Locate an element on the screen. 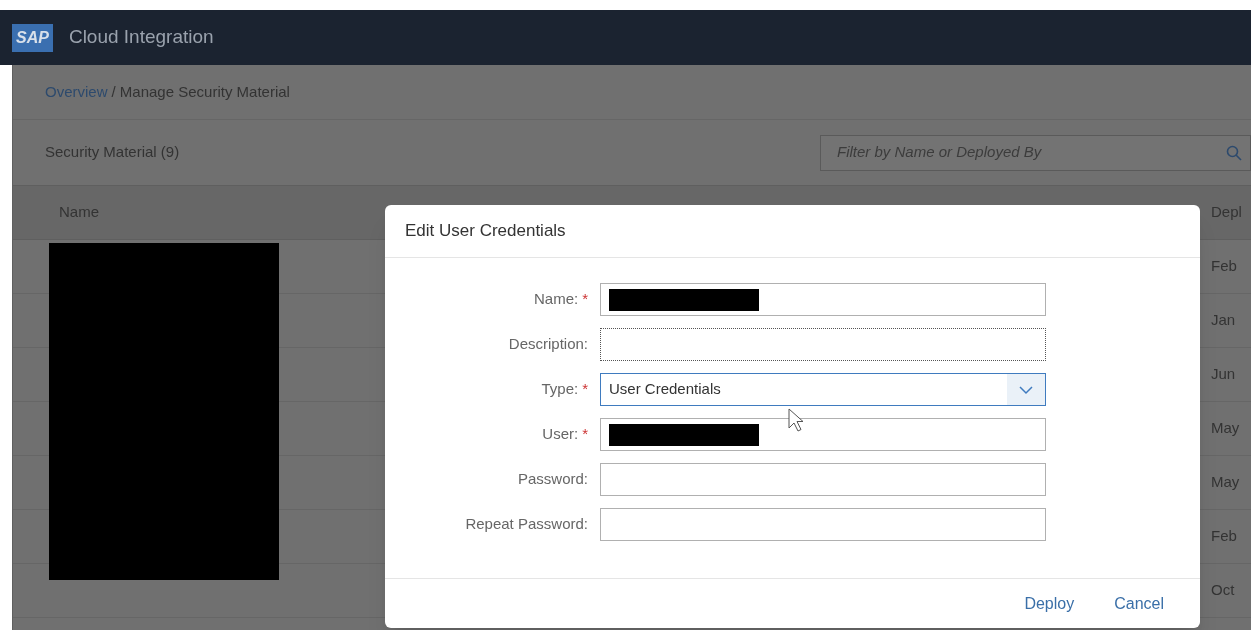 This screenshot has width=1251, height=630. table-cell-text: Oct is located at coordinates (1223, 590).